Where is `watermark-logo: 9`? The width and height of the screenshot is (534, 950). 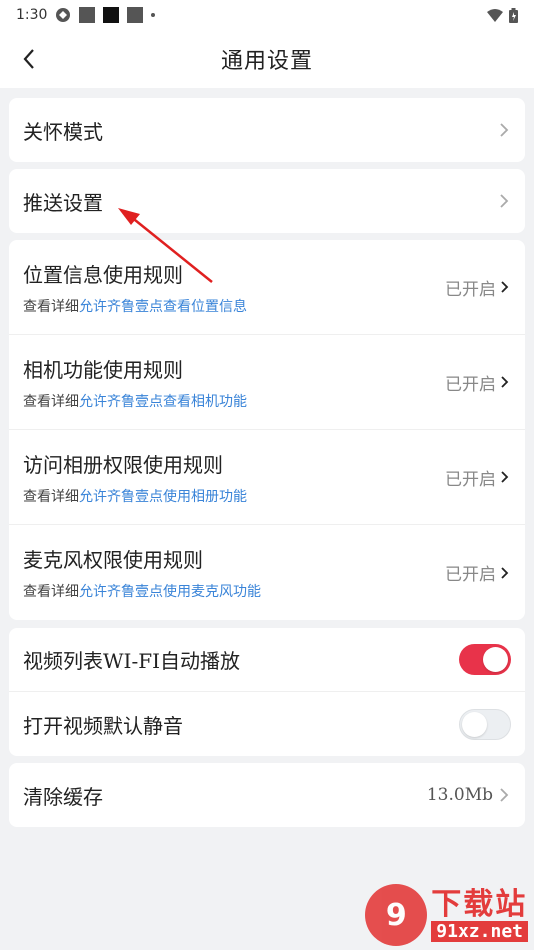 watermark-logo: 9 is located at coordinates (396, 915).